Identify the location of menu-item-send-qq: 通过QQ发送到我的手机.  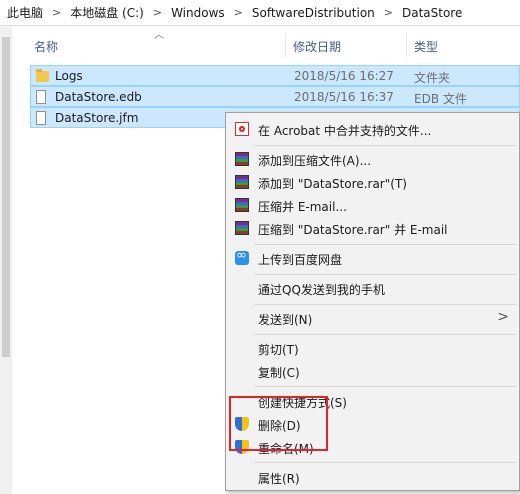
(372, 288).